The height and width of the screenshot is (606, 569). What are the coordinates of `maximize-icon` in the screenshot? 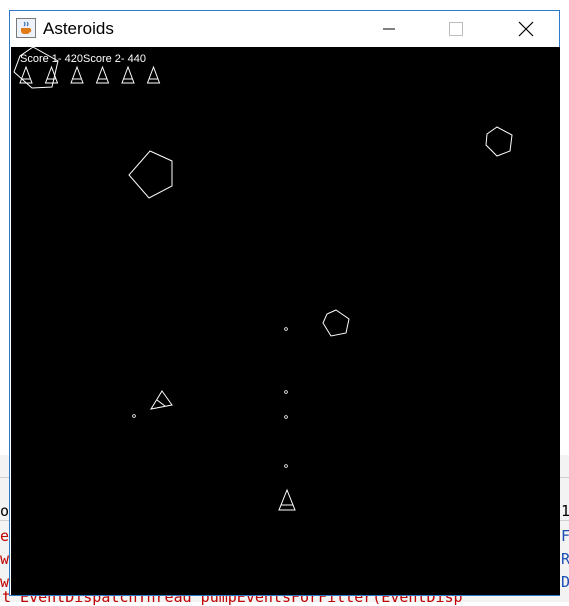 It's located at (456, 29).